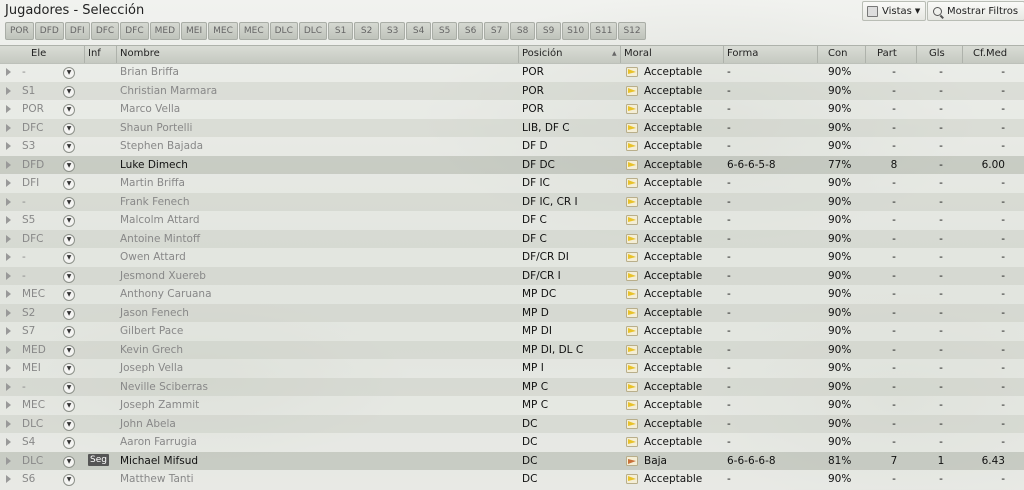 The width and height of the screenshot is (1024, 490). What do you see at coordinates (151, 368) in the screenshot?
I see `player-name: Joseph Vella` at bounding box center [151, 368].